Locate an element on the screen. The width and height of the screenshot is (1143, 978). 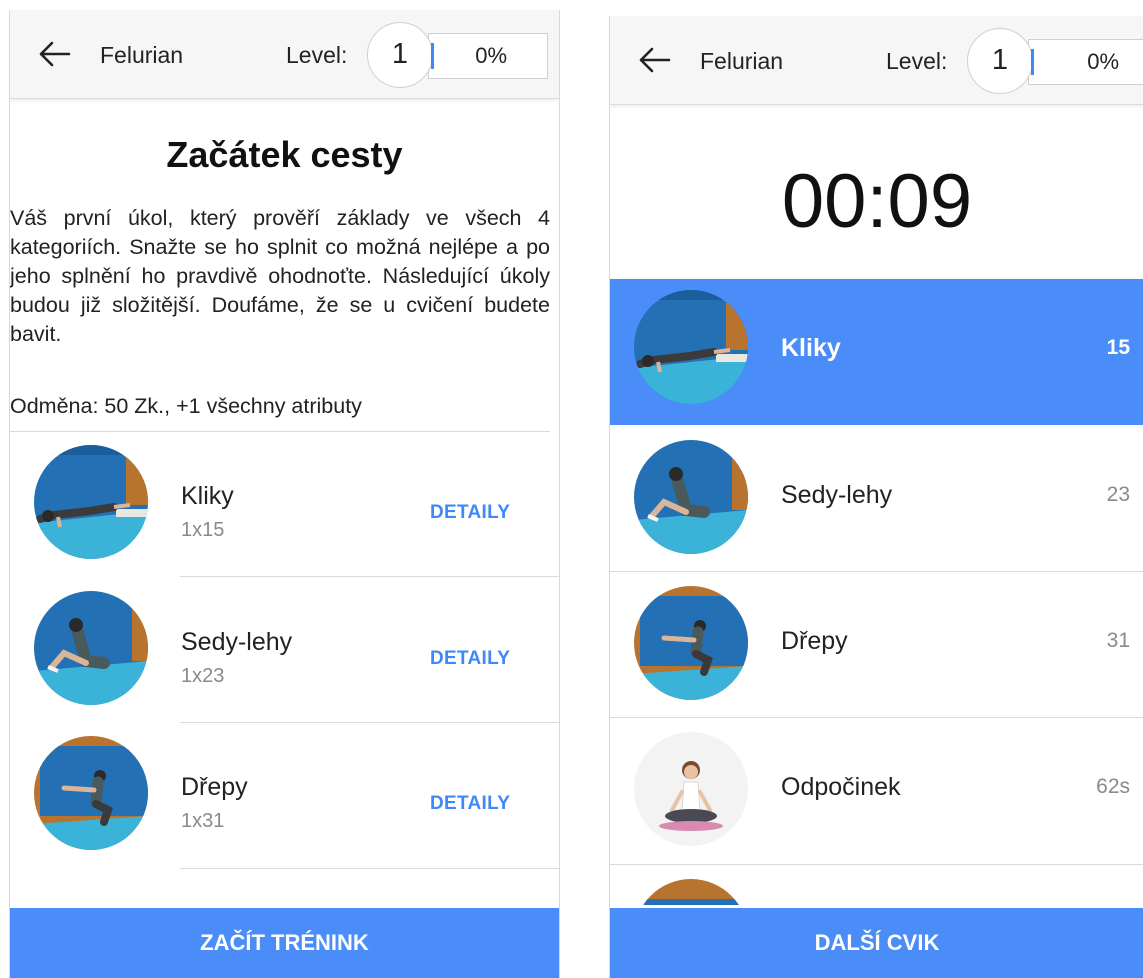
rest-yoga-photo-icon is located at coordinates (691, 789).